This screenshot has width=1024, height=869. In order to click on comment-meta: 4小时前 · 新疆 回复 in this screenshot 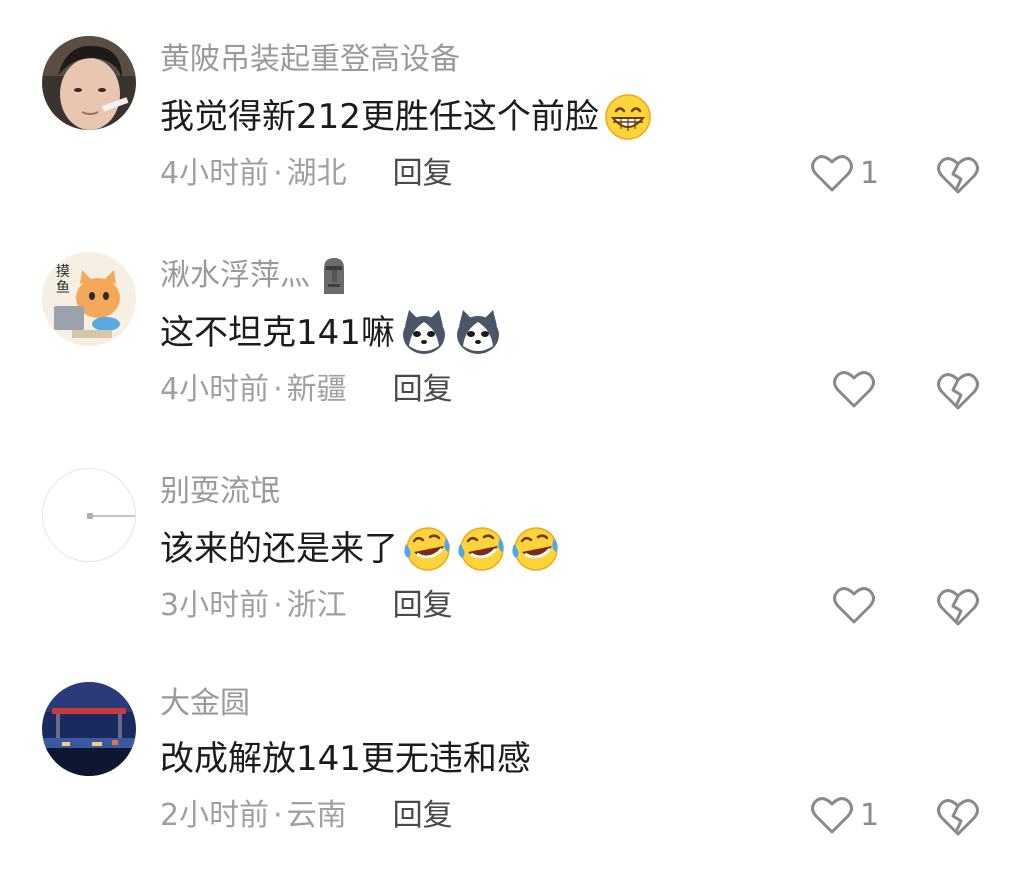, I will do `click(306, 390)`.